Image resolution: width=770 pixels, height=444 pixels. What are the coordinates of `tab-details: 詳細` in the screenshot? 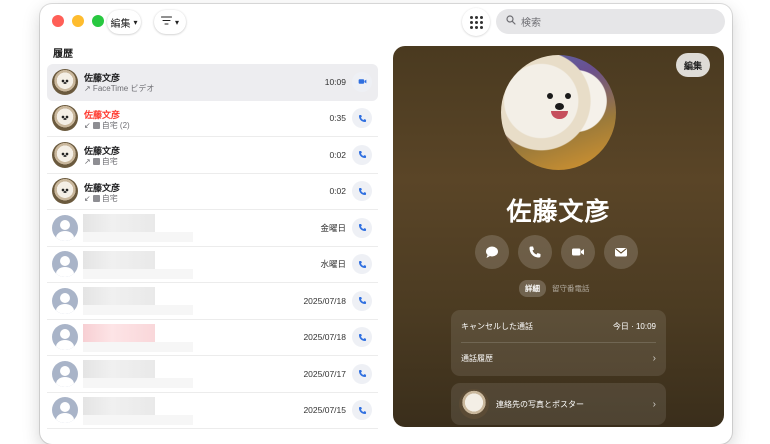 It's located at (532, 288).